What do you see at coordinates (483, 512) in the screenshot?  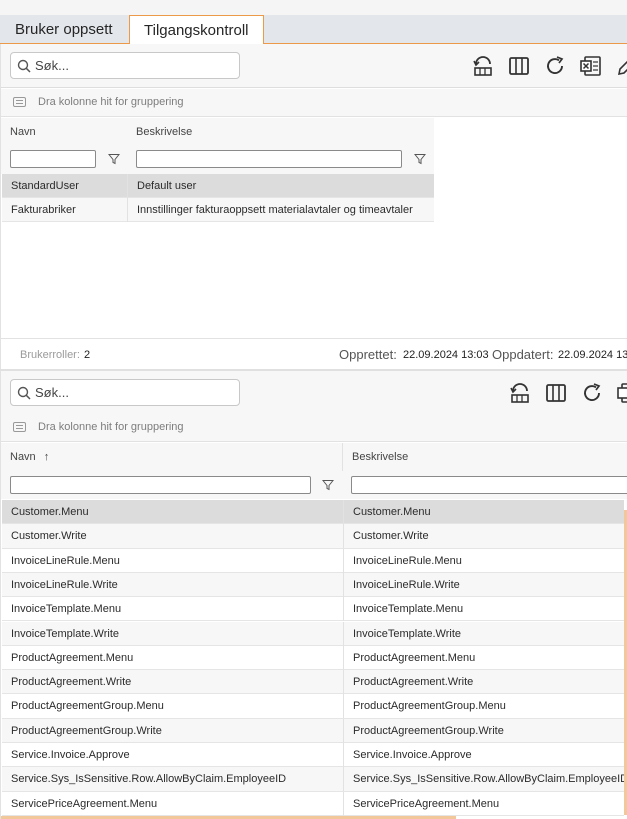 I see `cell-beskrivelse: Customer.Menu` at bounding box center [483, 512].